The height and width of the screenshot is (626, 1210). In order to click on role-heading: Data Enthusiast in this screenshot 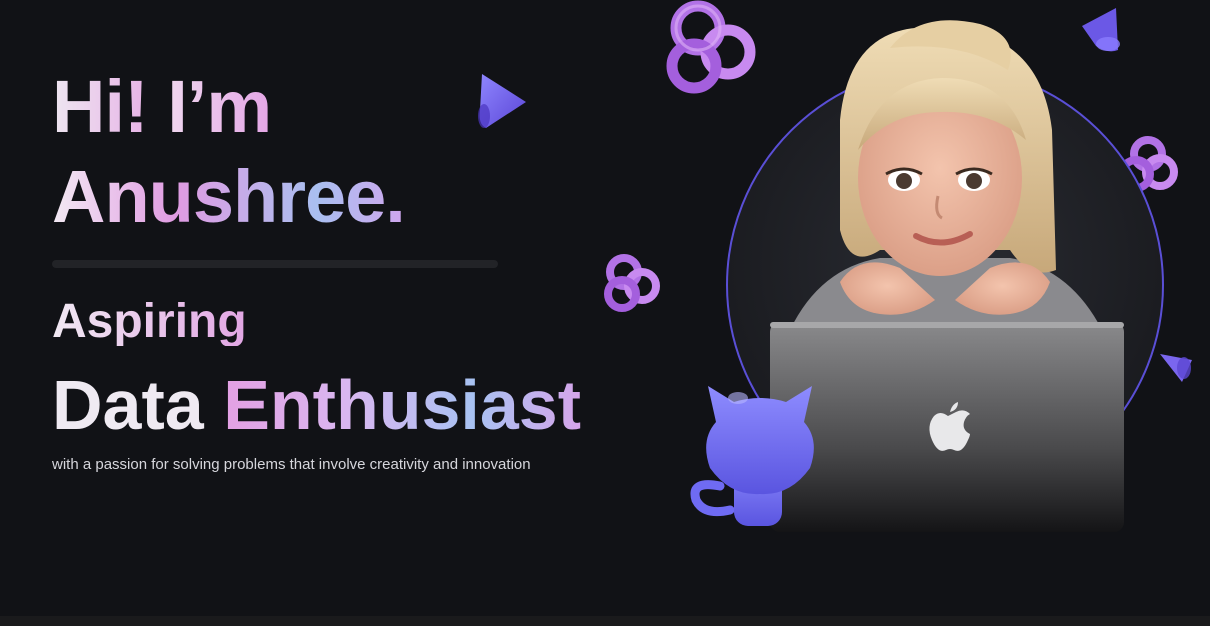, I will do `click(316, 405)`.